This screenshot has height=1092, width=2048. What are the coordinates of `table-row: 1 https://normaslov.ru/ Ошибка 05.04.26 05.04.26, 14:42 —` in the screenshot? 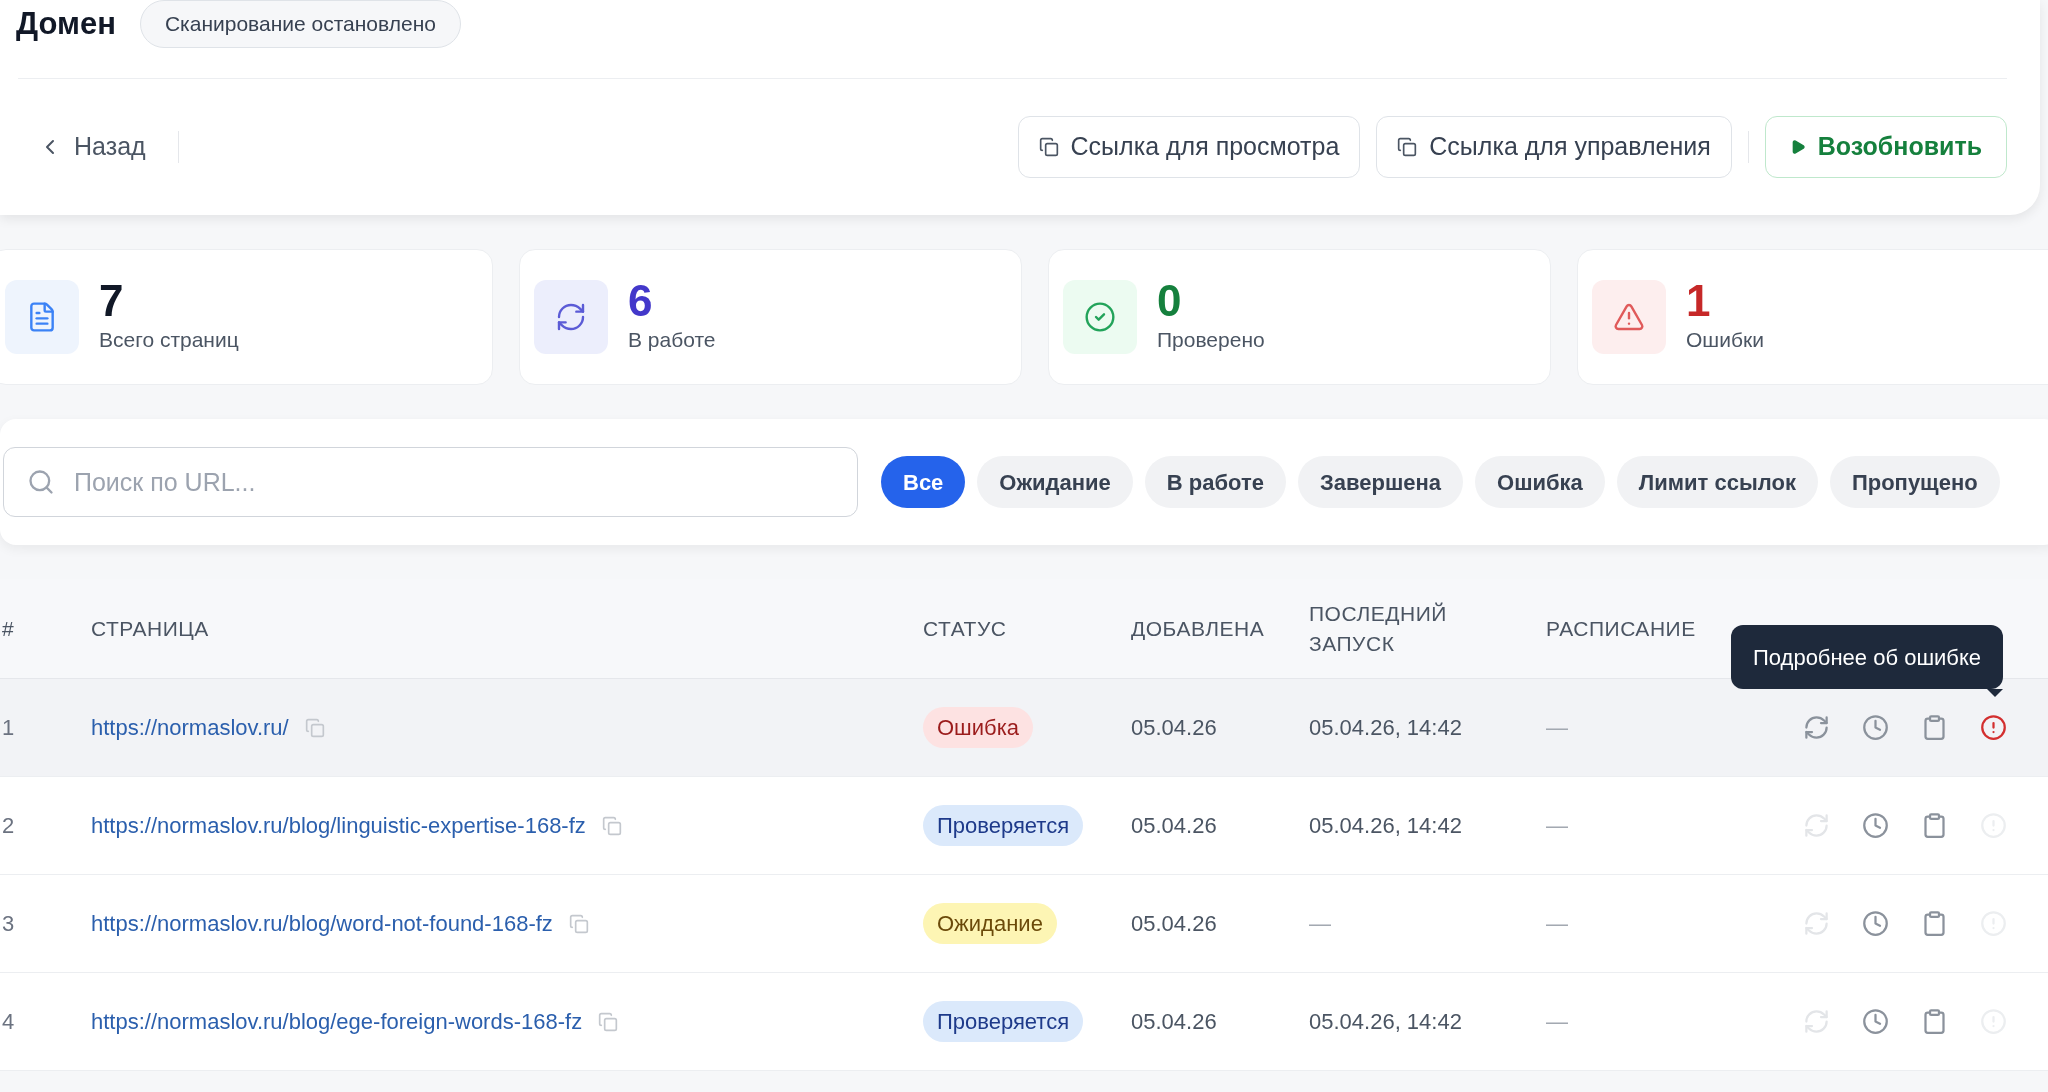 It's located at (1024, 728).